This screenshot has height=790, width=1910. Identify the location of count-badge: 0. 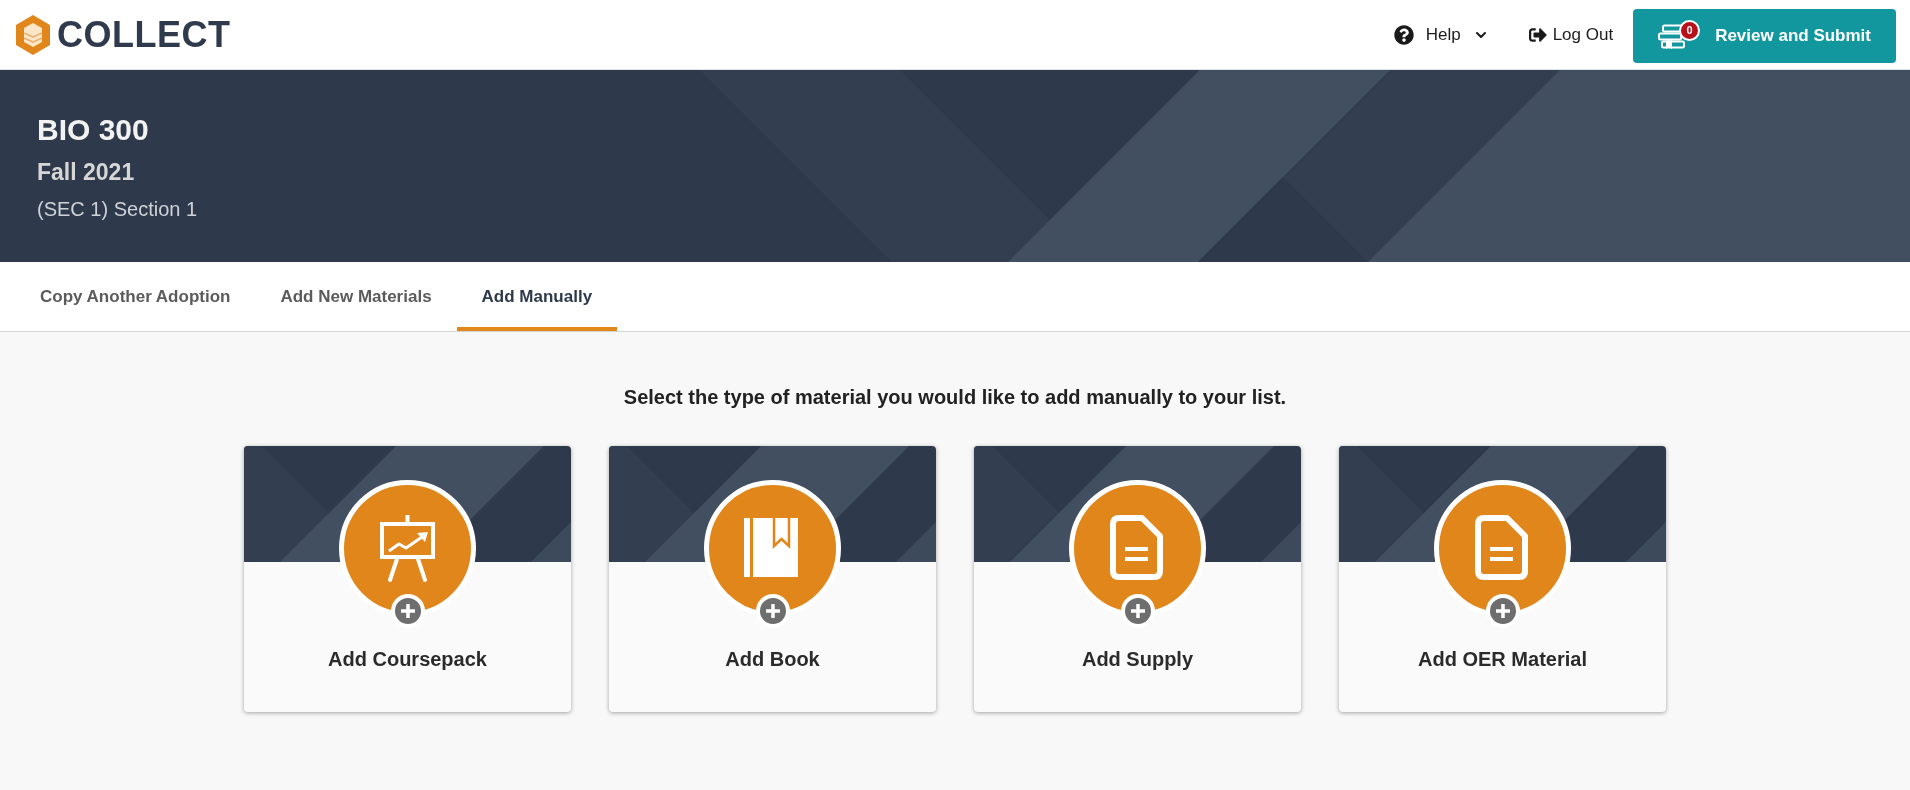
(1690, 30).